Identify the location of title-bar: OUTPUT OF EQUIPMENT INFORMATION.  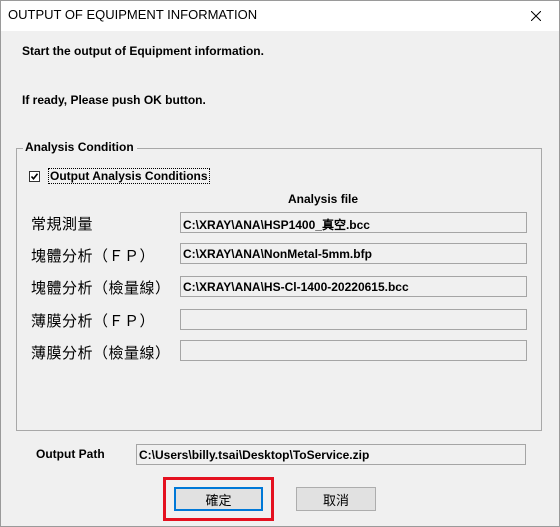
(280, 16).